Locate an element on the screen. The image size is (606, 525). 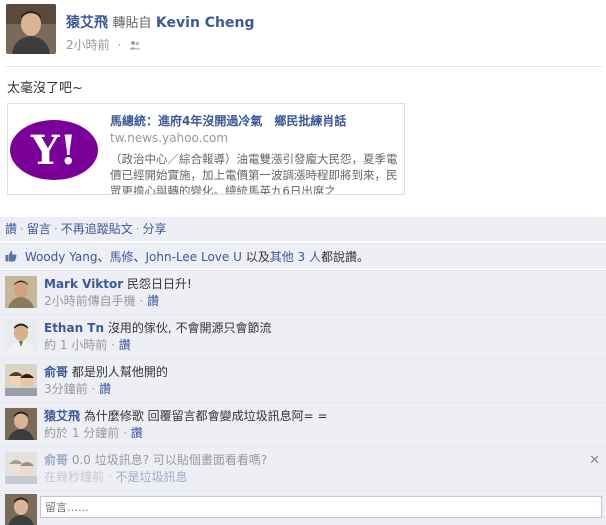
comment-item: Mark Viktor 民怨日日升! 2小時前傳自手機 · 讚 is located at coordinates (303, 292).